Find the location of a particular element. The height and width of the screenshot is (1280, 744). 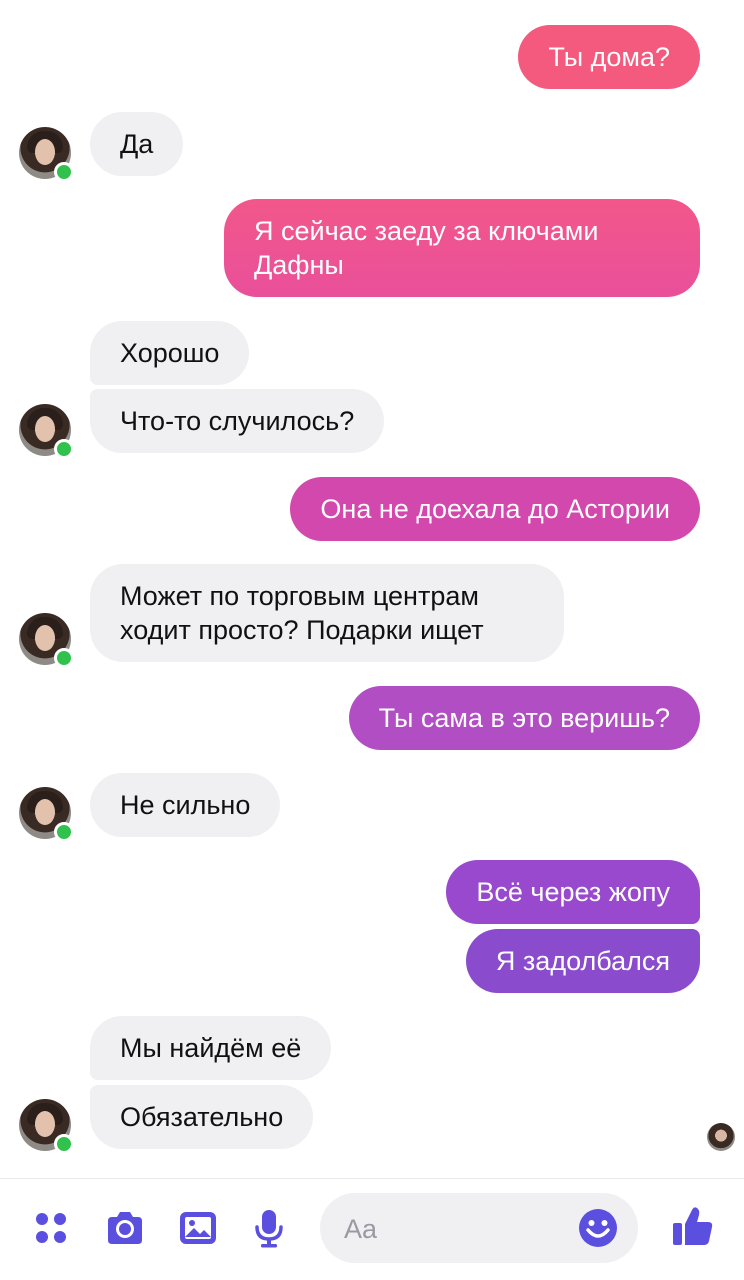

read-receipt-avatar is located at coordinates (721, 1137).